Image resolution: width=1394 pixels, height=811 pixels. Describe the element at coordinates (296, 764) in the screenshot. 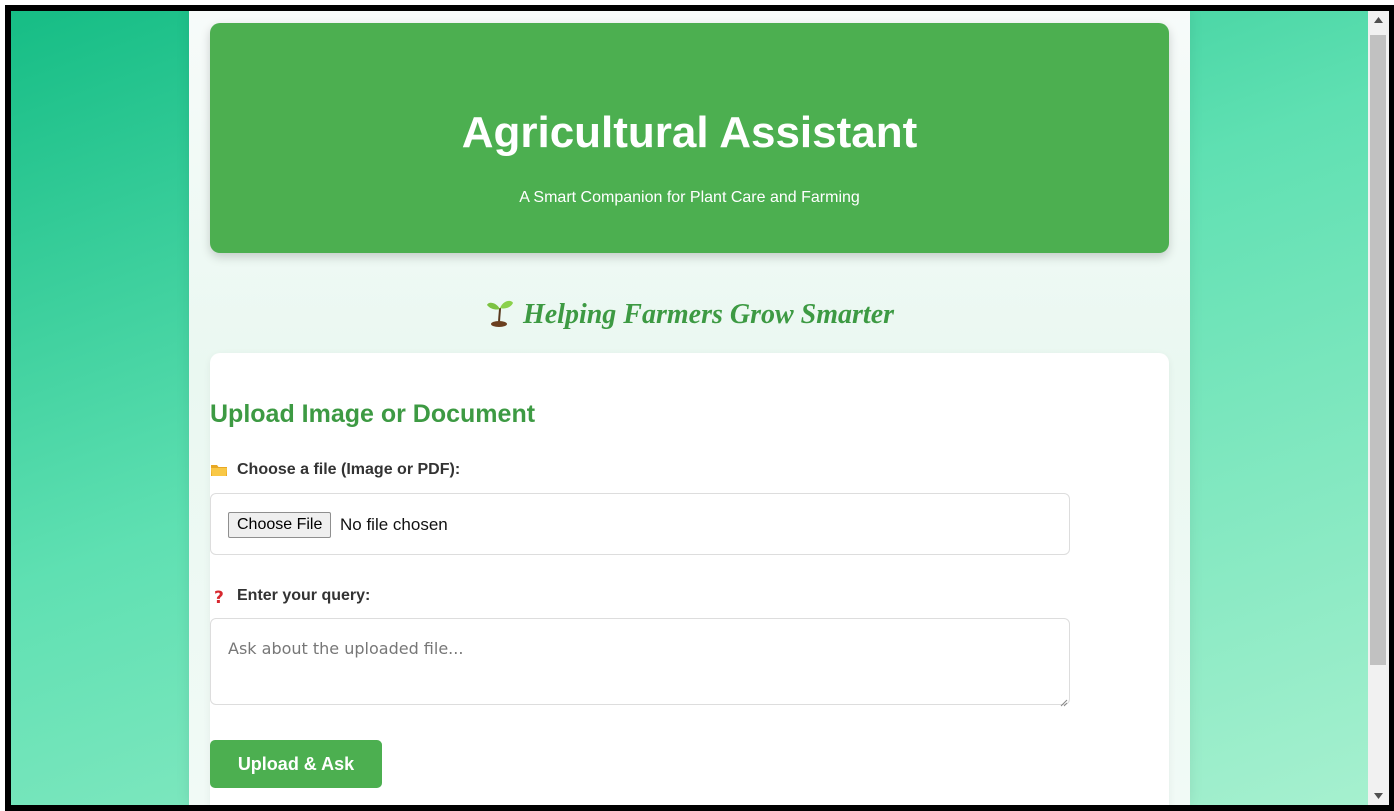

I see `upload-ask-button: Upload & Ask` at that location.